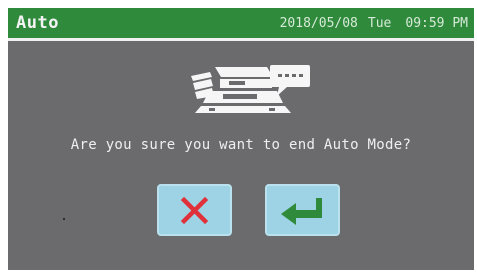 This screenshot has height=272, width=477. Describe the element at coordinates (241, 24) in the screenshot. I see `header-bar: Auto 2018/05/08 Tue 09:59 PM` at that location.